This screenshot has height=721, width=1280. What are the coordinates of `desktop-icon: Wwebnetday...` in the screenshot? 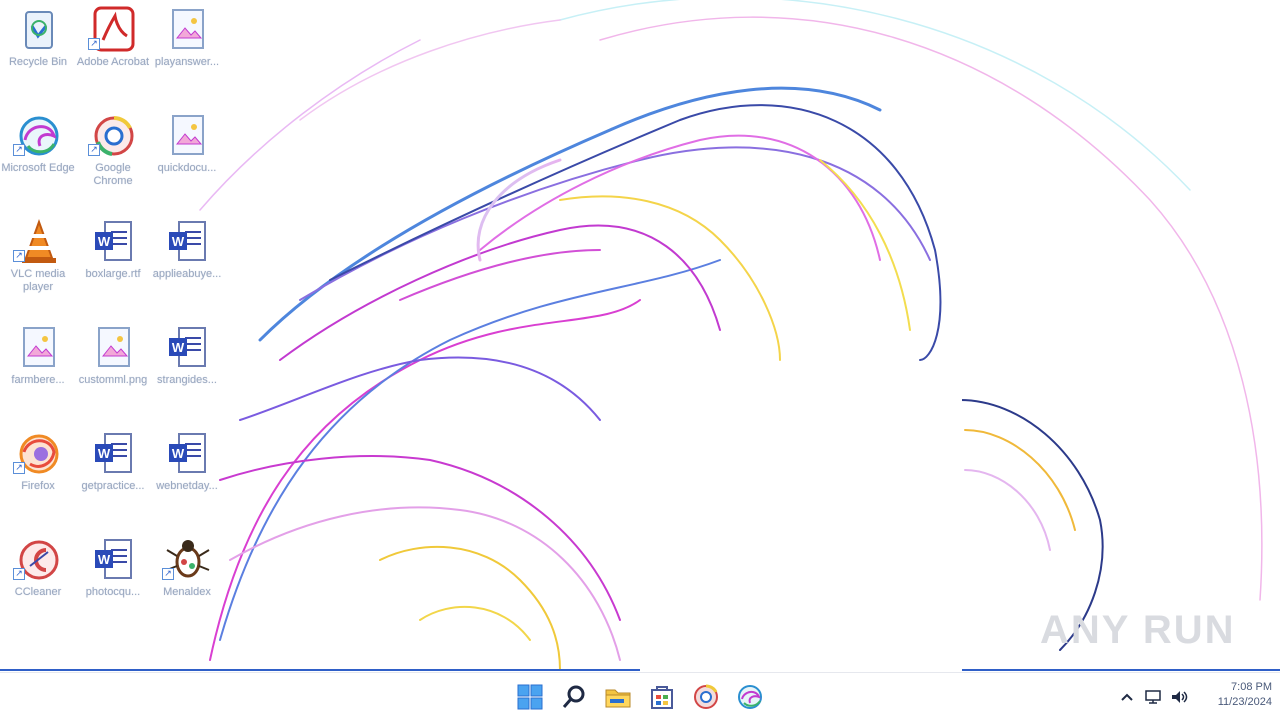 It's located at (187, 476).